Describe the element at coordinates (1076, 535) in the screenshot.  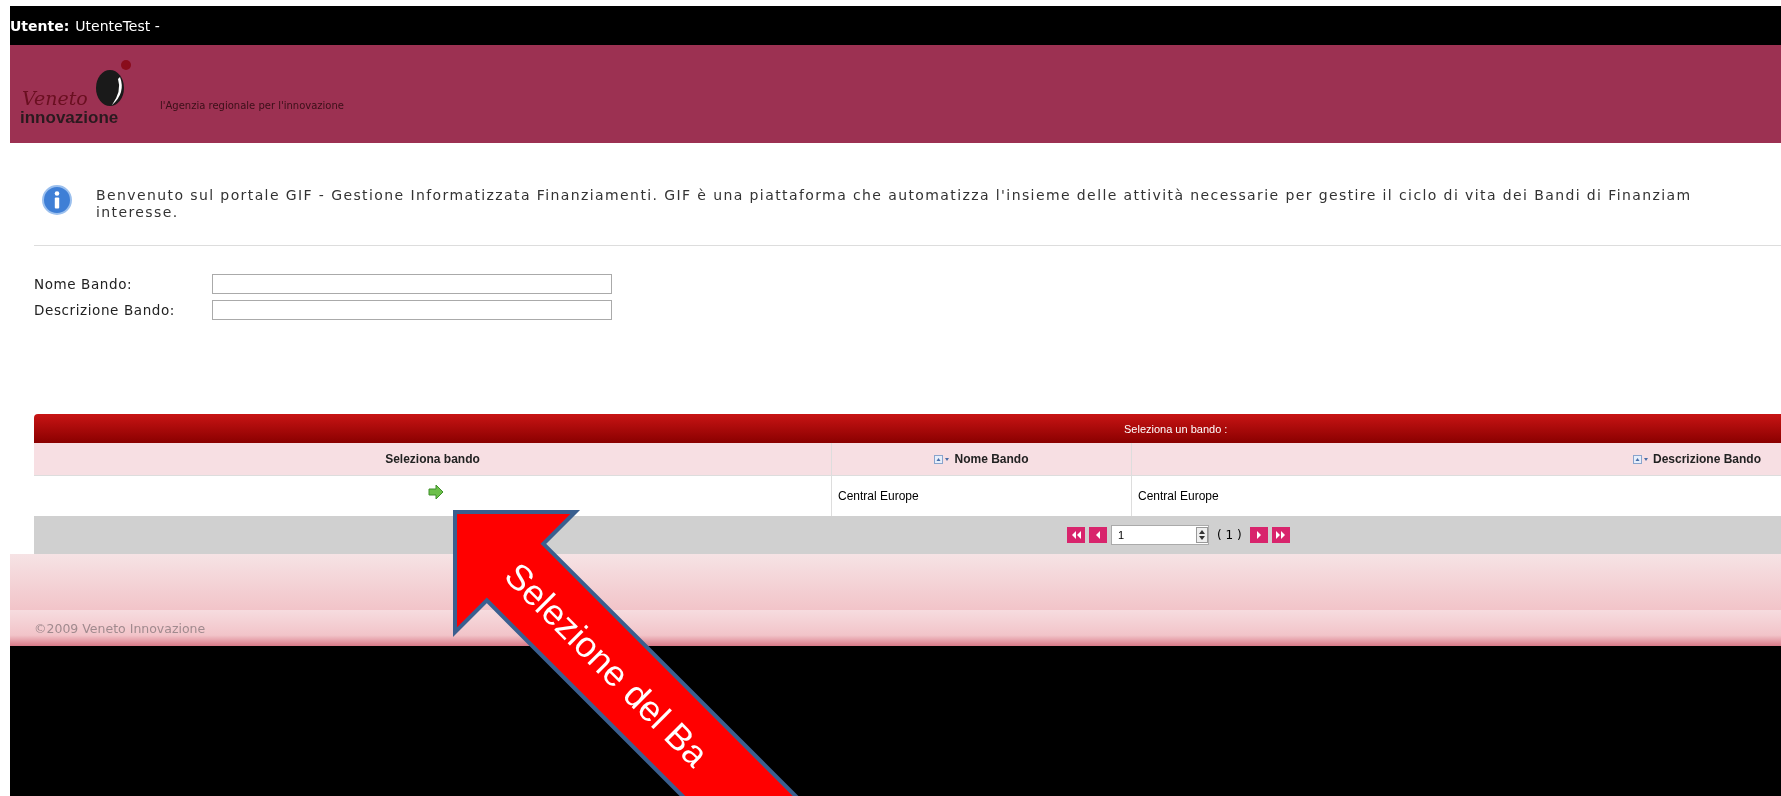
I see `first-page-icon` at that location.